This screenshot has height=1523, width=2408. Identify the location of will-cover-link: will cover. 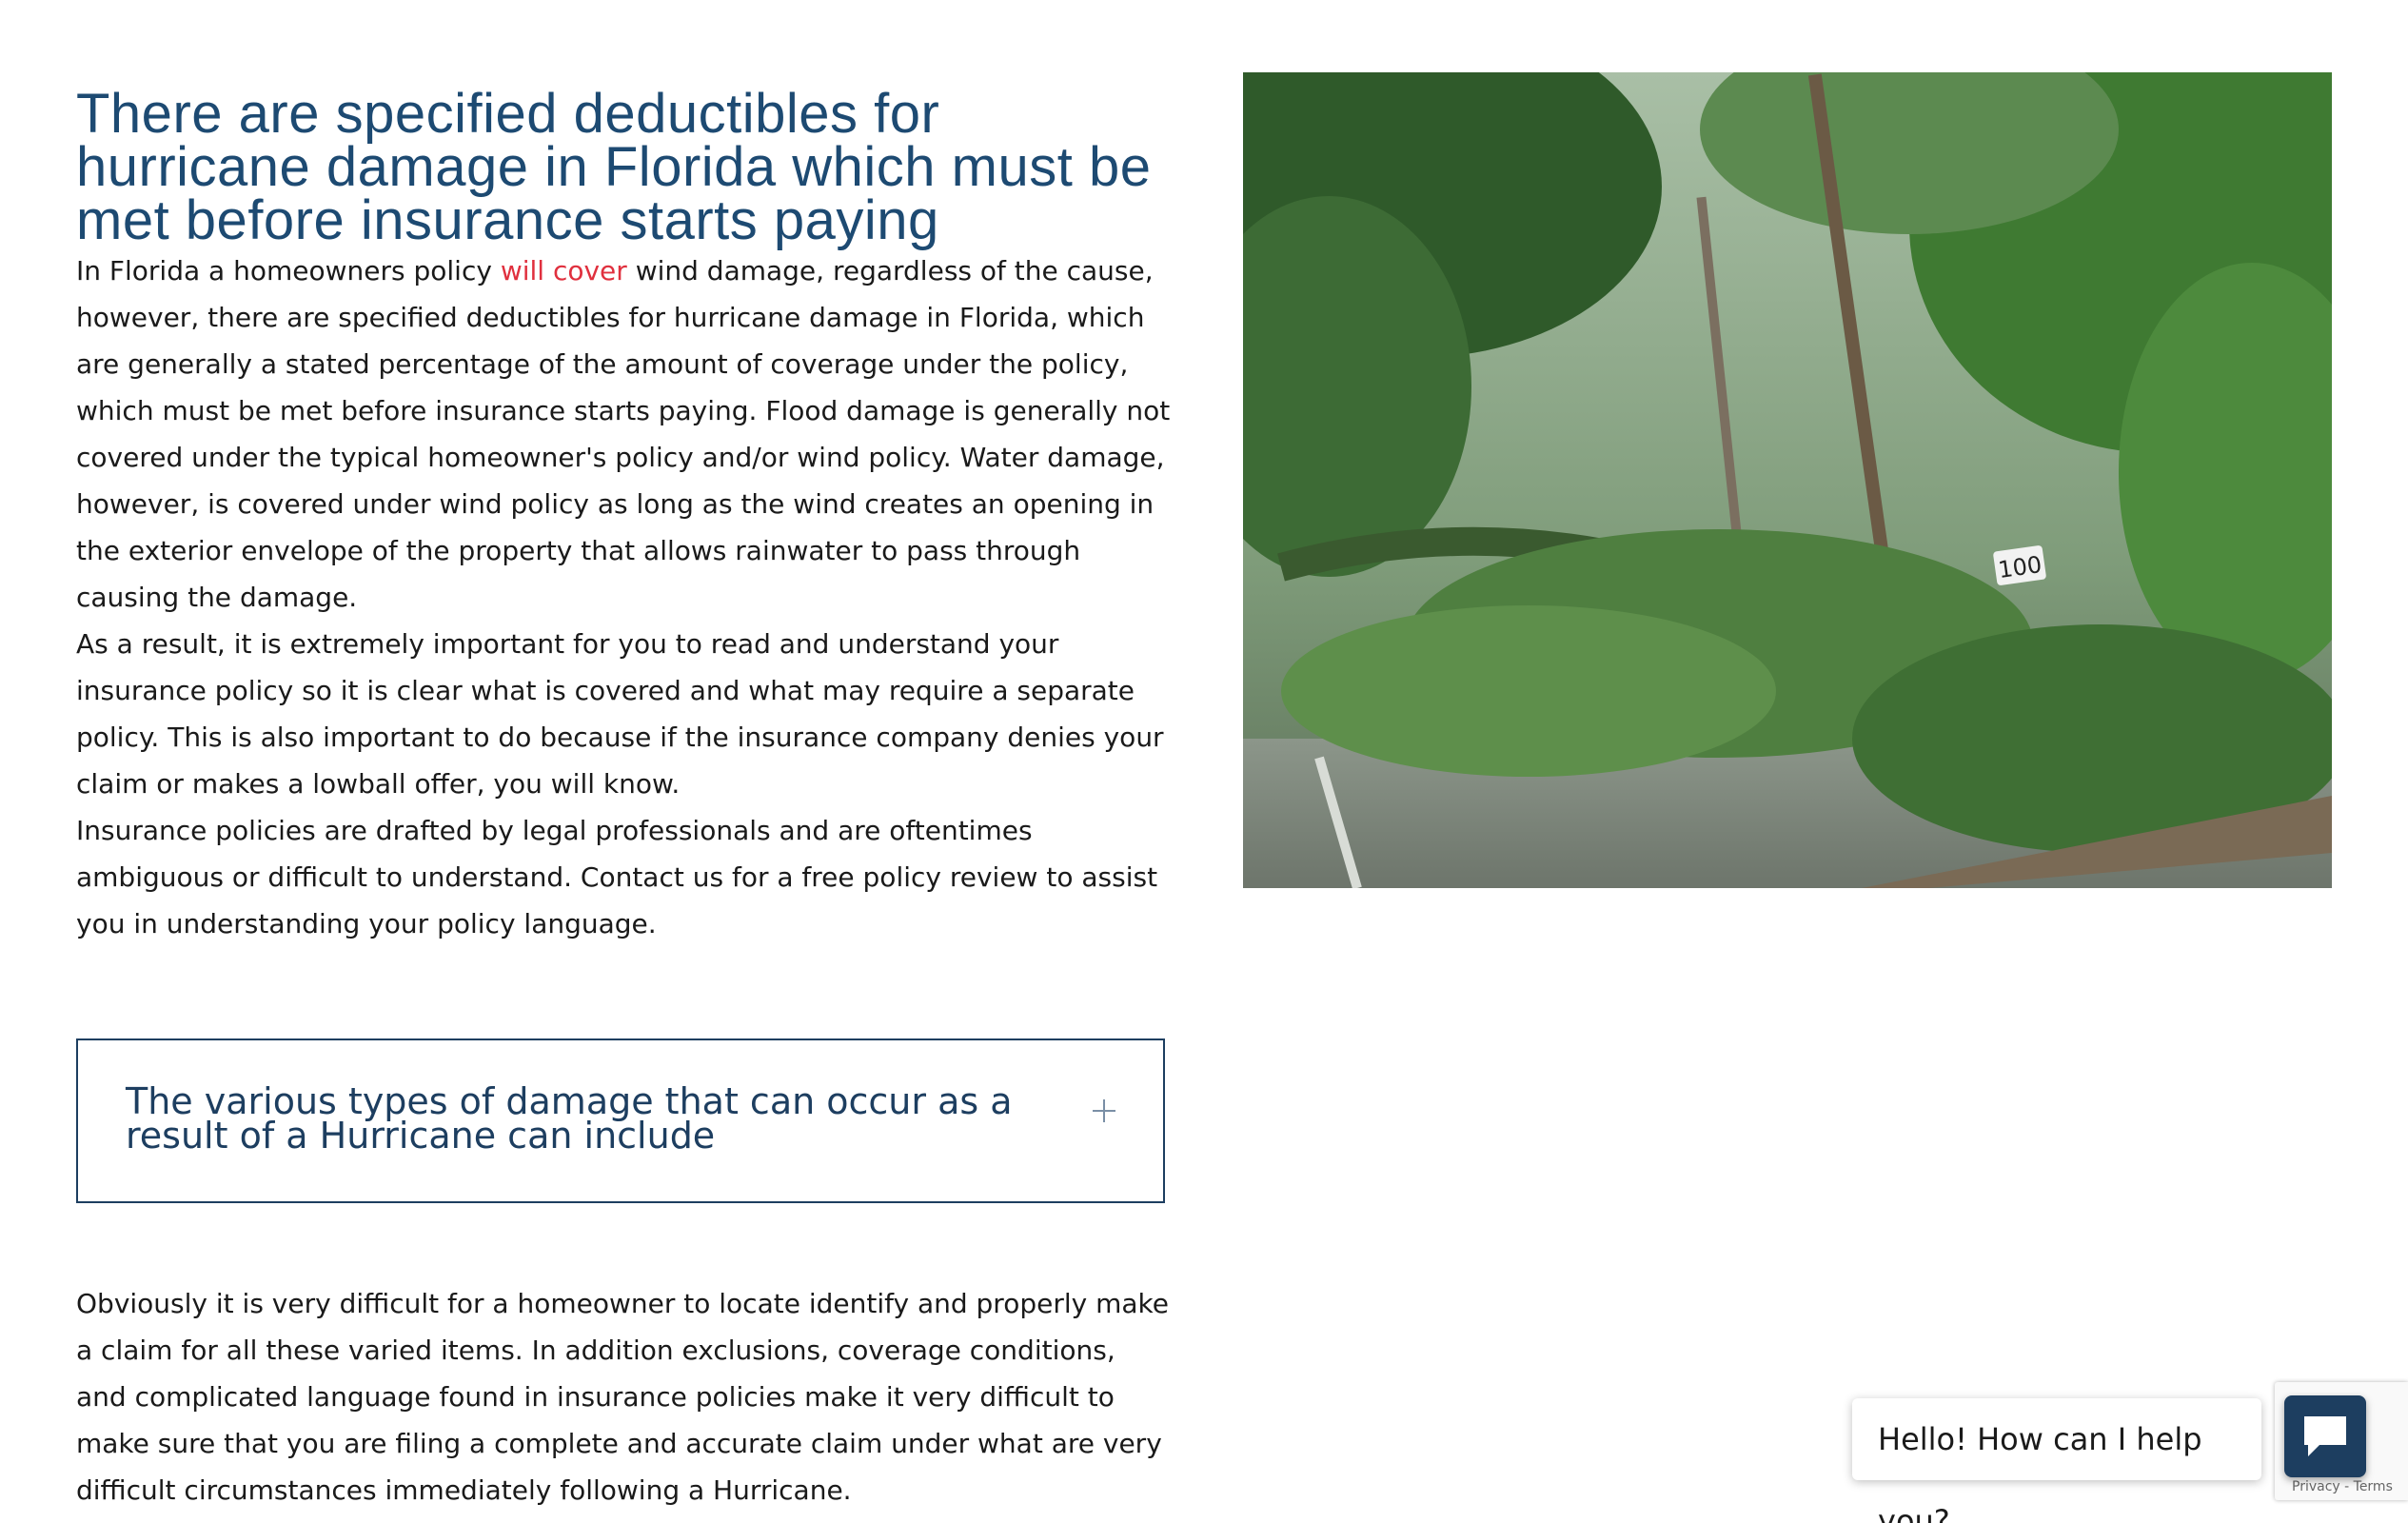
(564, 271).